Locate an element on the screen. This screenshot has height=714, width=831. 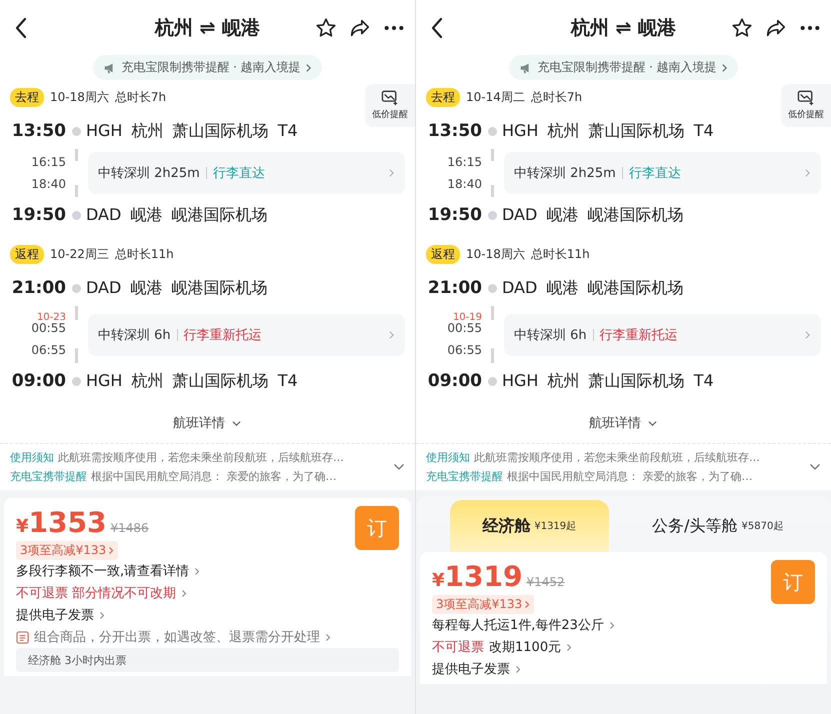
transfer-info: 中转深圳 2h25m is located at coordinates (565, 173).